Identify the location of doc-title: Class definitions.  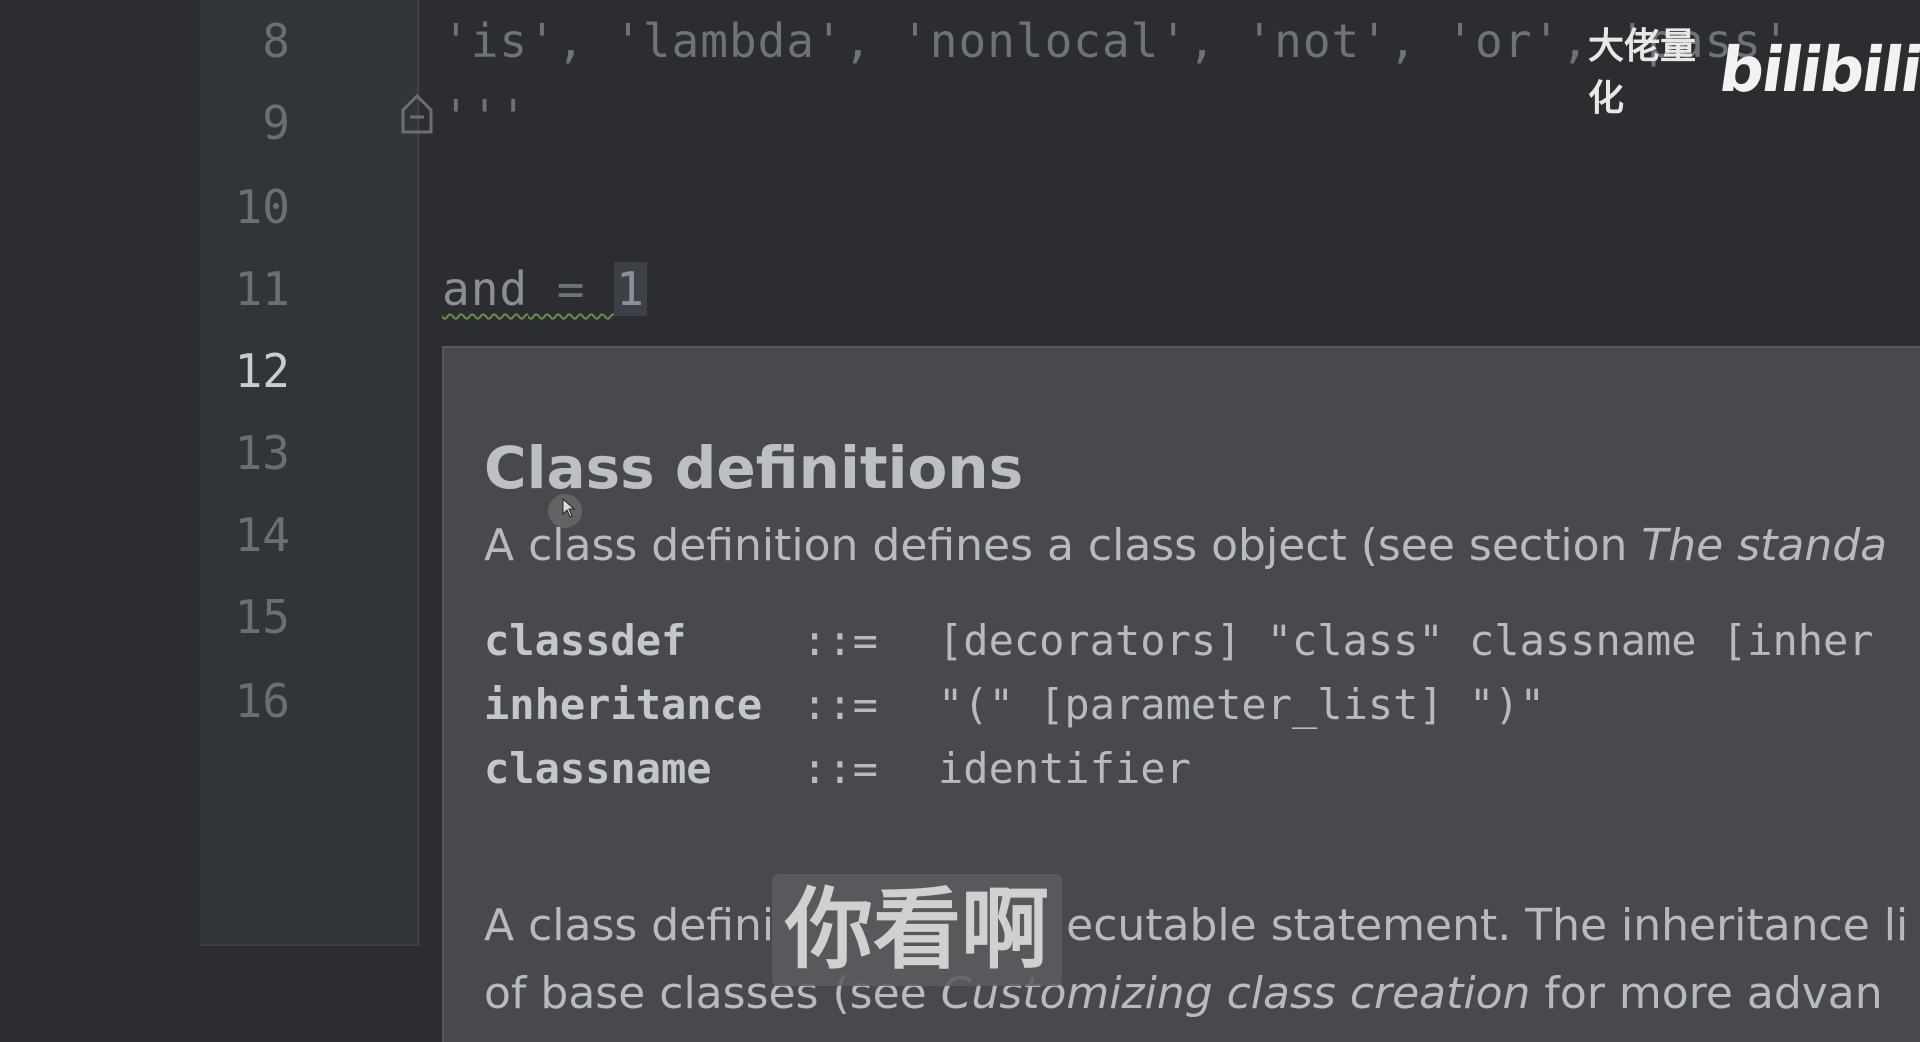
(754, 468).